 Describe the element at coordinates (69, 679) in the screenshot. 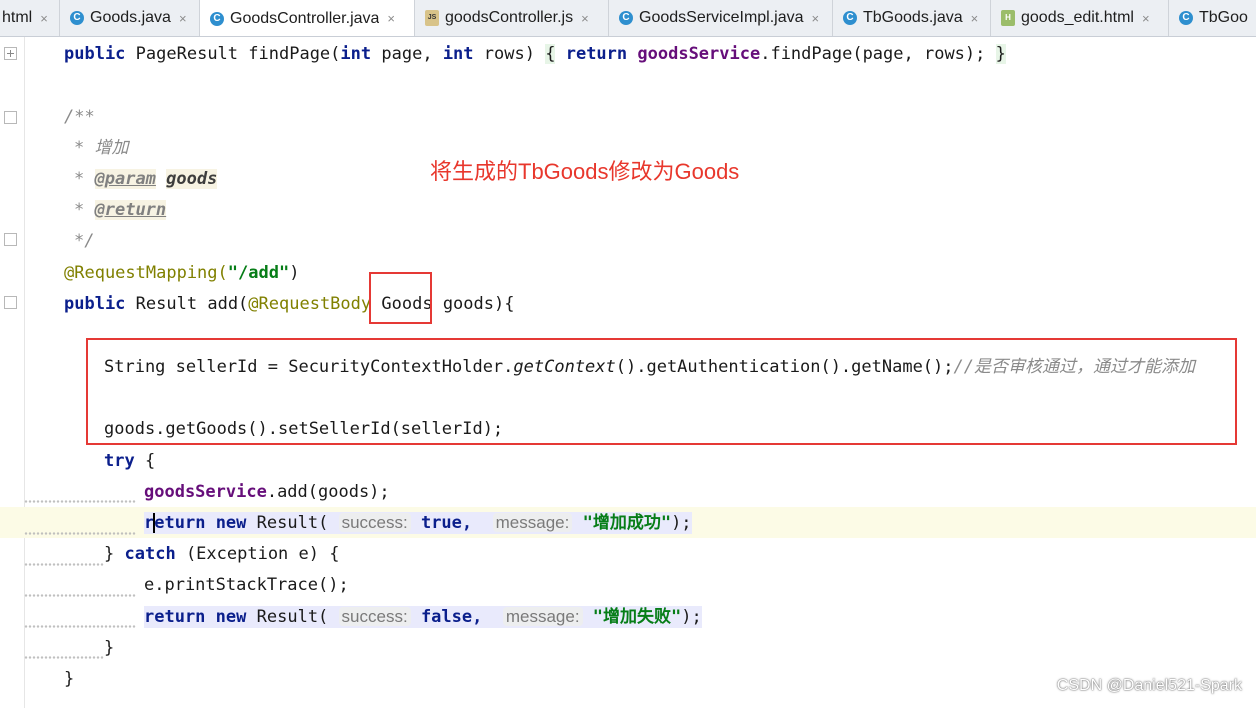

I see `code-line-outer-close: }` at that location.